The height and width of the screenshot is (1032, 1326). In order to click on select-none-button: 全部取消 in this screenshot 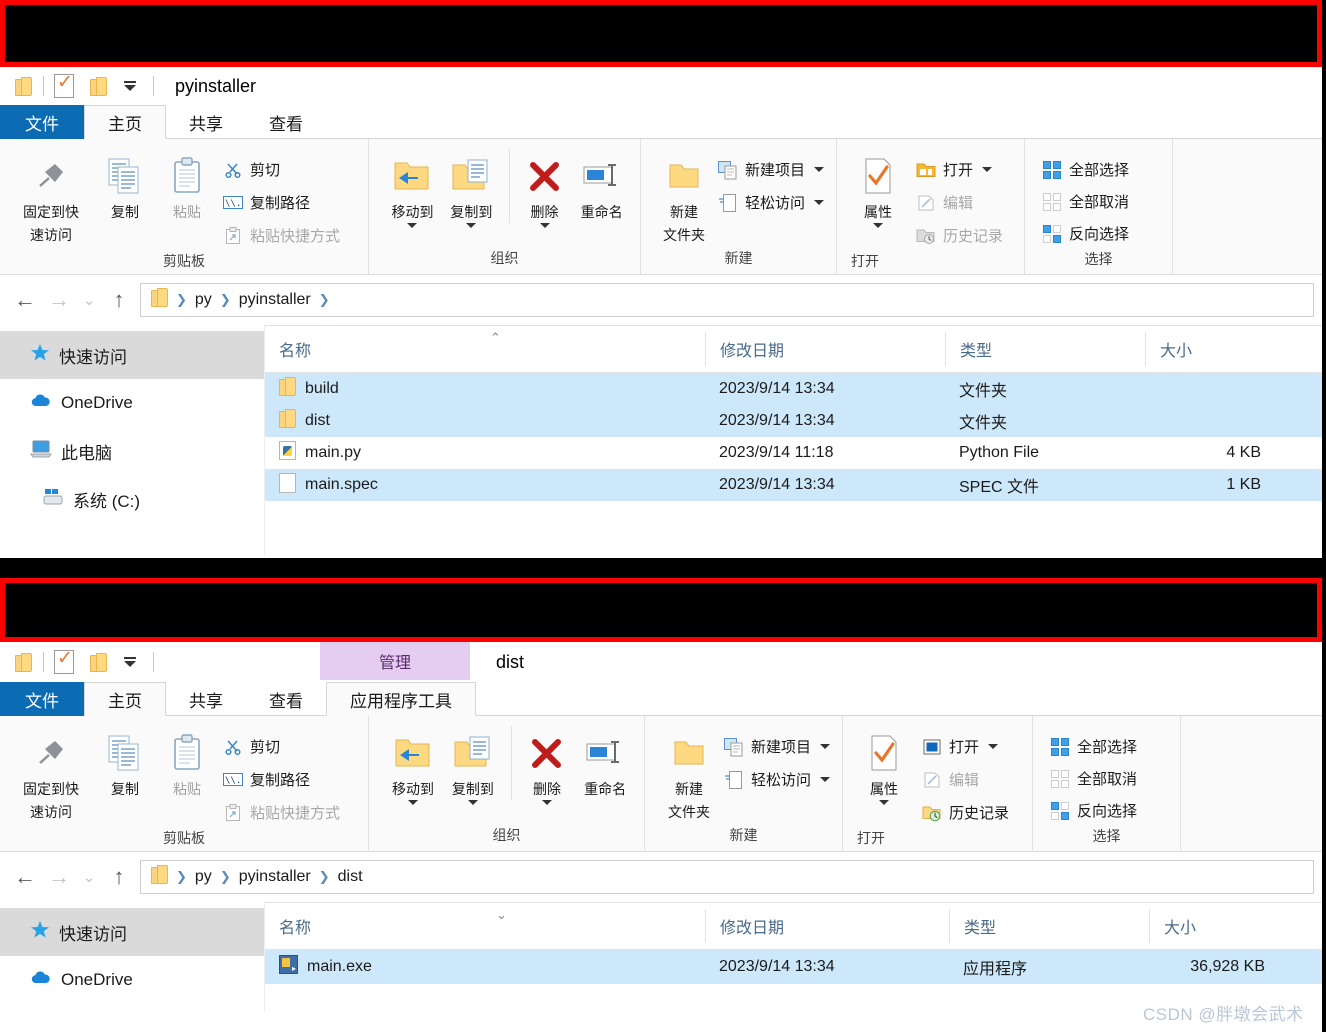, I will do `click(1085, 201)`.